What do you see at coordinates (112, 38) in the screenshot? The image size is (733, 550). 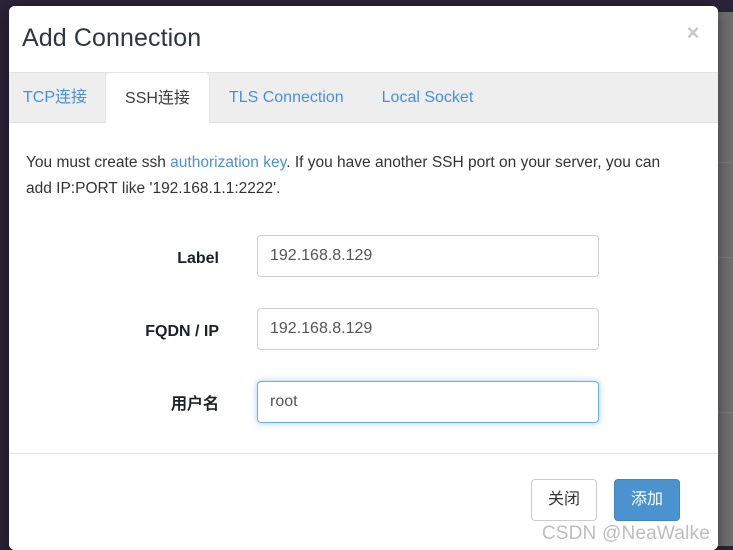 I see `dialog-title: Add Connection` at bounding box center [112, 38].